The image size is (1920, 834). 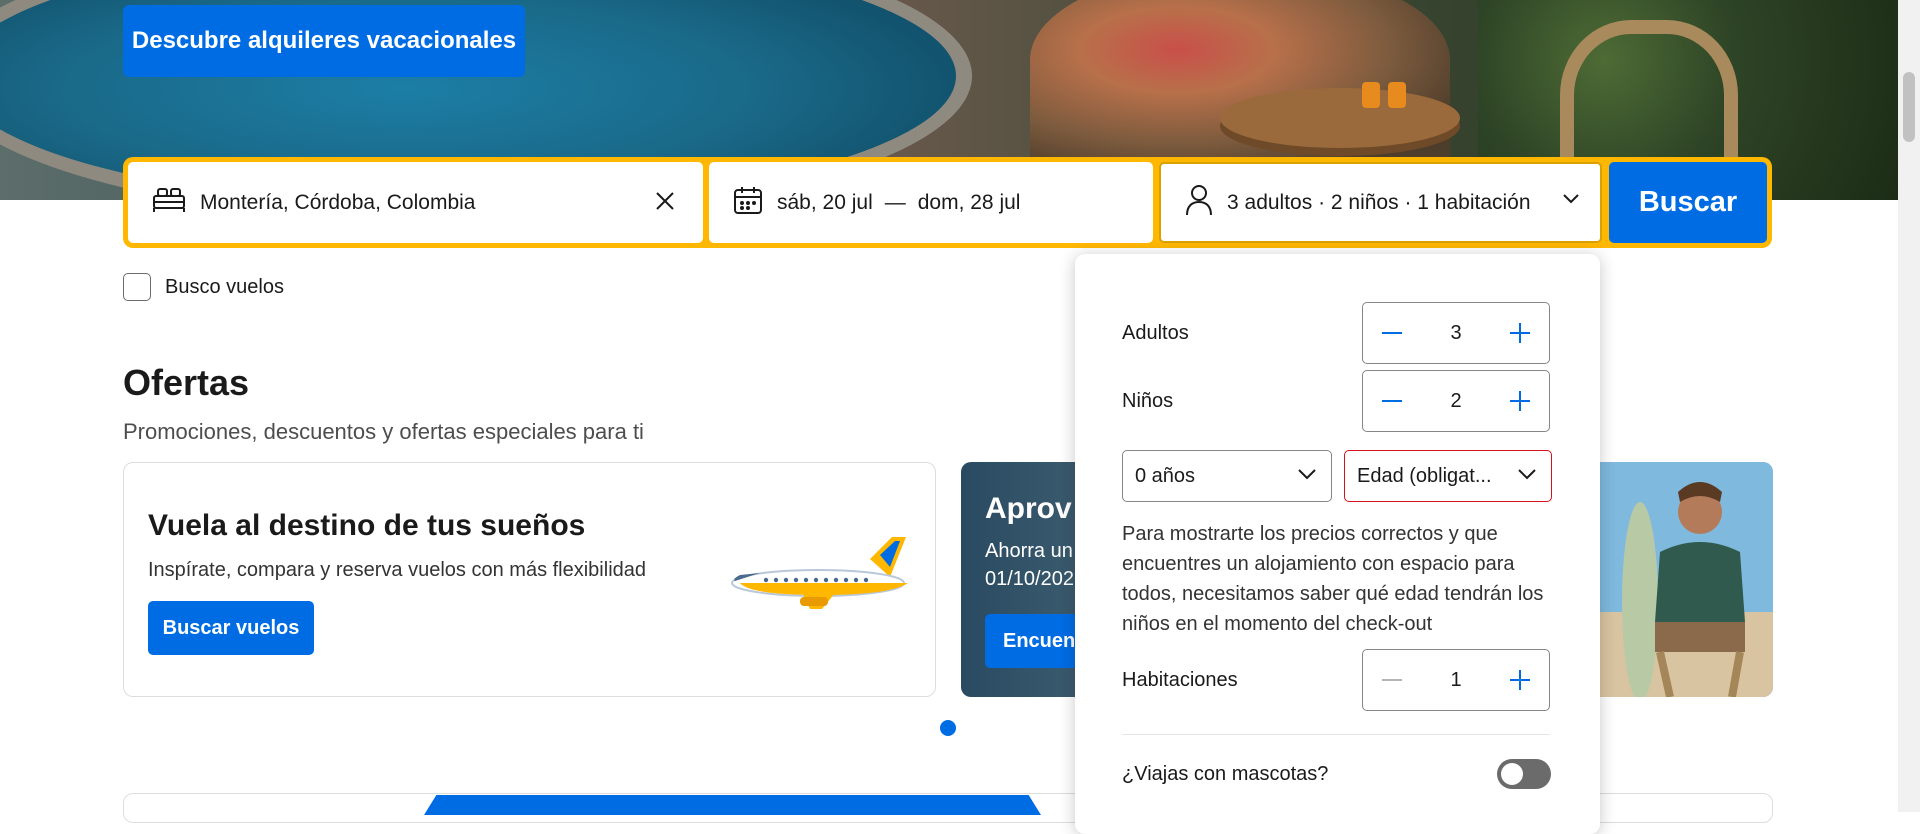 I want to click on pets-label: ¿Viajas con mascotas?, so click(x=1225, y=774).